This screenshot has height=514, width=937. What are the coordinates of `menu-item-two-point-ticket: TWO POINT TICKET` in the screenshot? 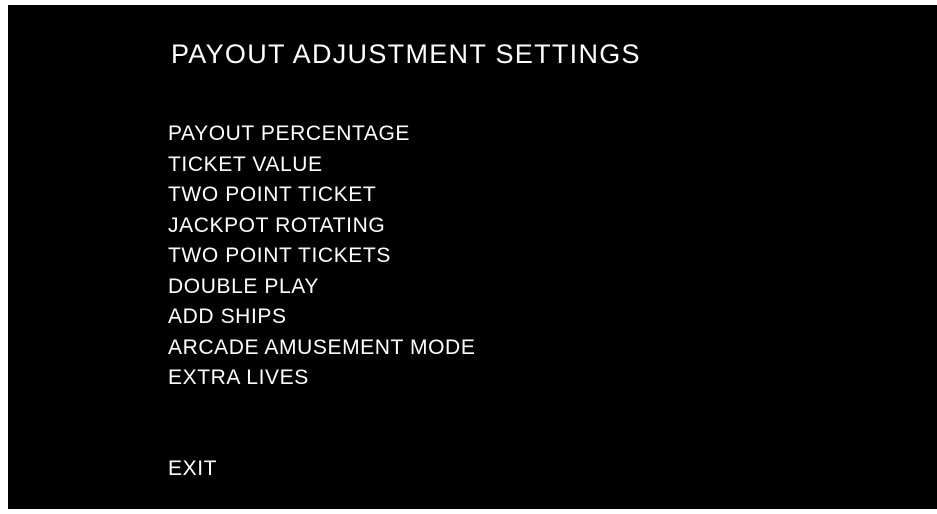 It's located at (321, 195).